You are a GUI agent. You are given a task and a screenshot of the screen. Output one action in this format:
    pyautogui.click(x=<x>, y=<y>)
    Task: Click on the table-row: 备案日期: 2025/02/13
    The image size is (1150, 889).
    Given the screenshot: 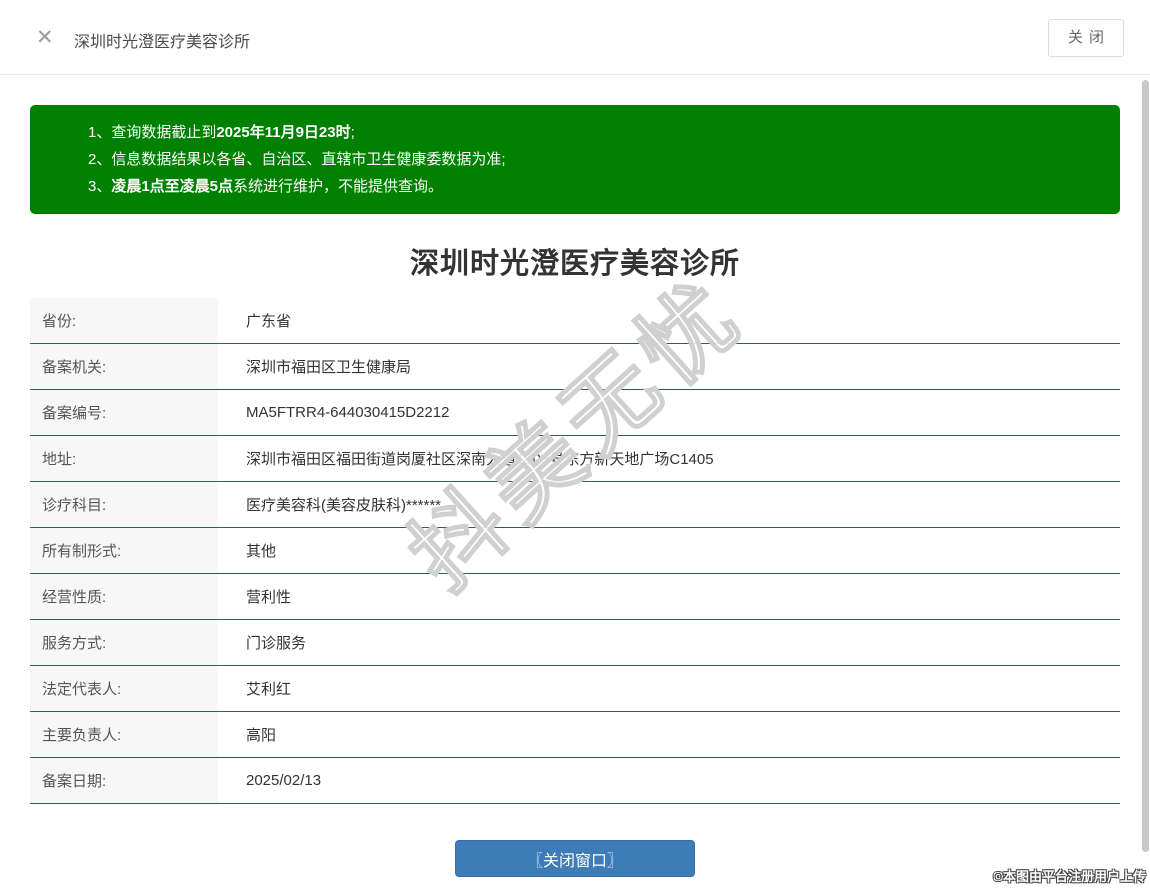 What is the action you would take?
    pyautogui.click(x=575, y=781)
    